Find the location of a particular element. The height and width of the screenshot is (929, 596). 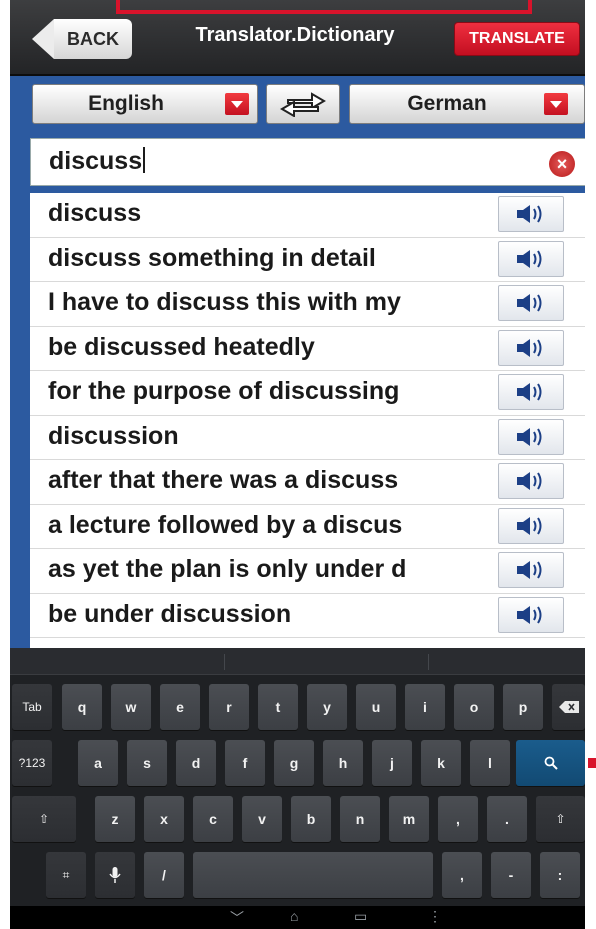

source-language-select: English is located at coordinates (145, 104).